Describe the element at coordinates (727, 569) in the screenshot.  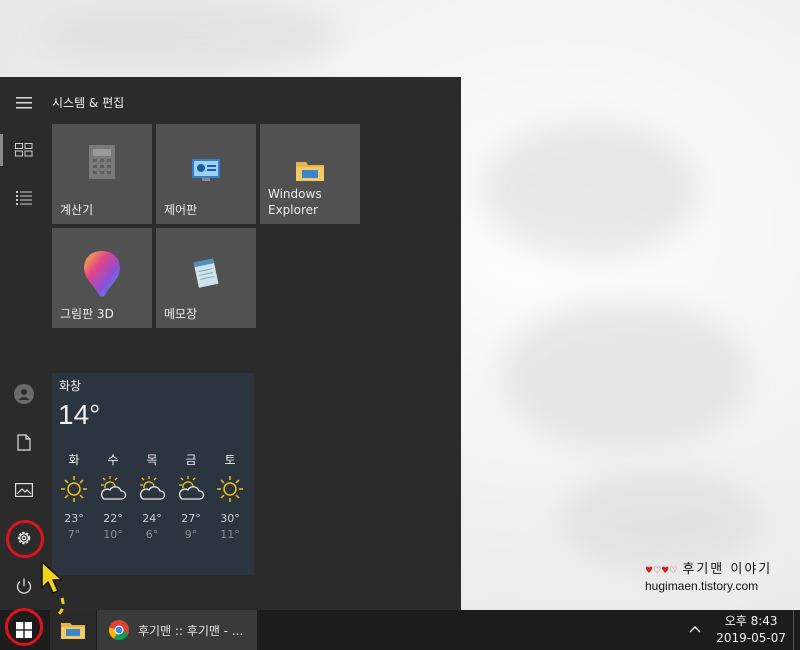
I see `watermark-name: 후기맨 이야기` at that location.